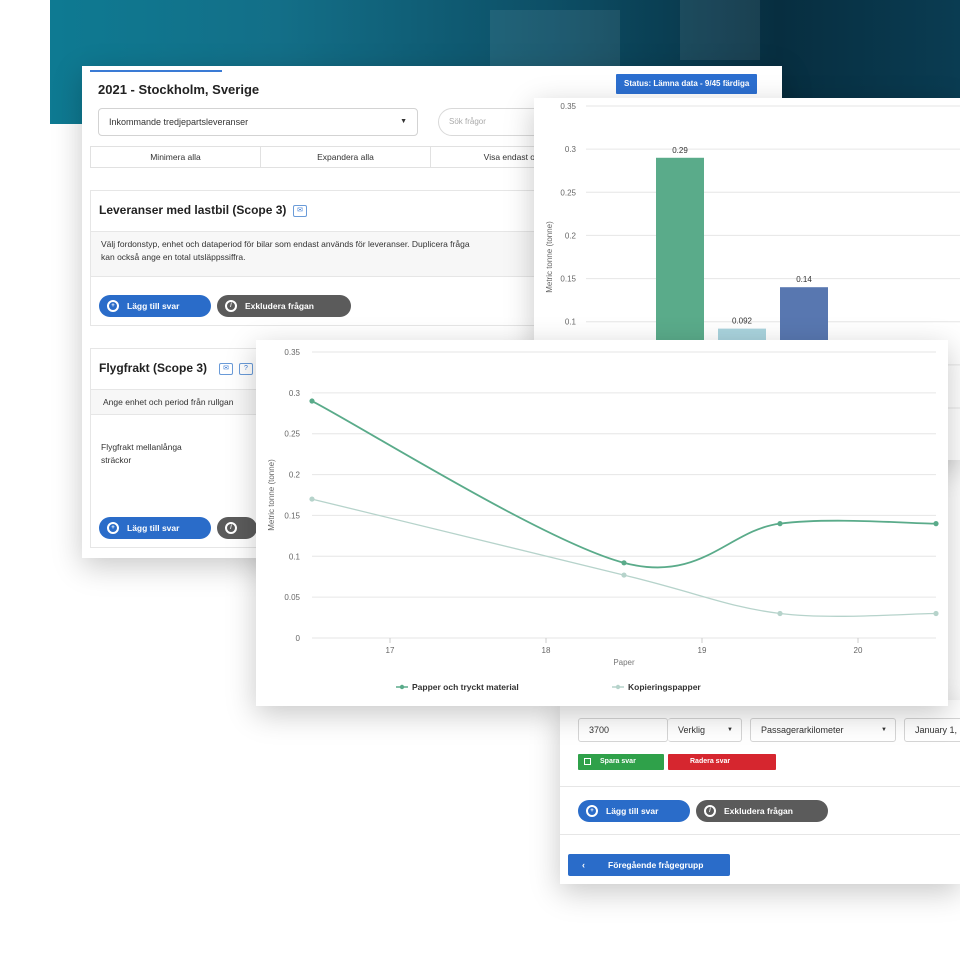 The image size is (960, 960). Describe the element at coordinates (804, 279) in the screenshot. I see `bar-data-label: 0.14` at that location.